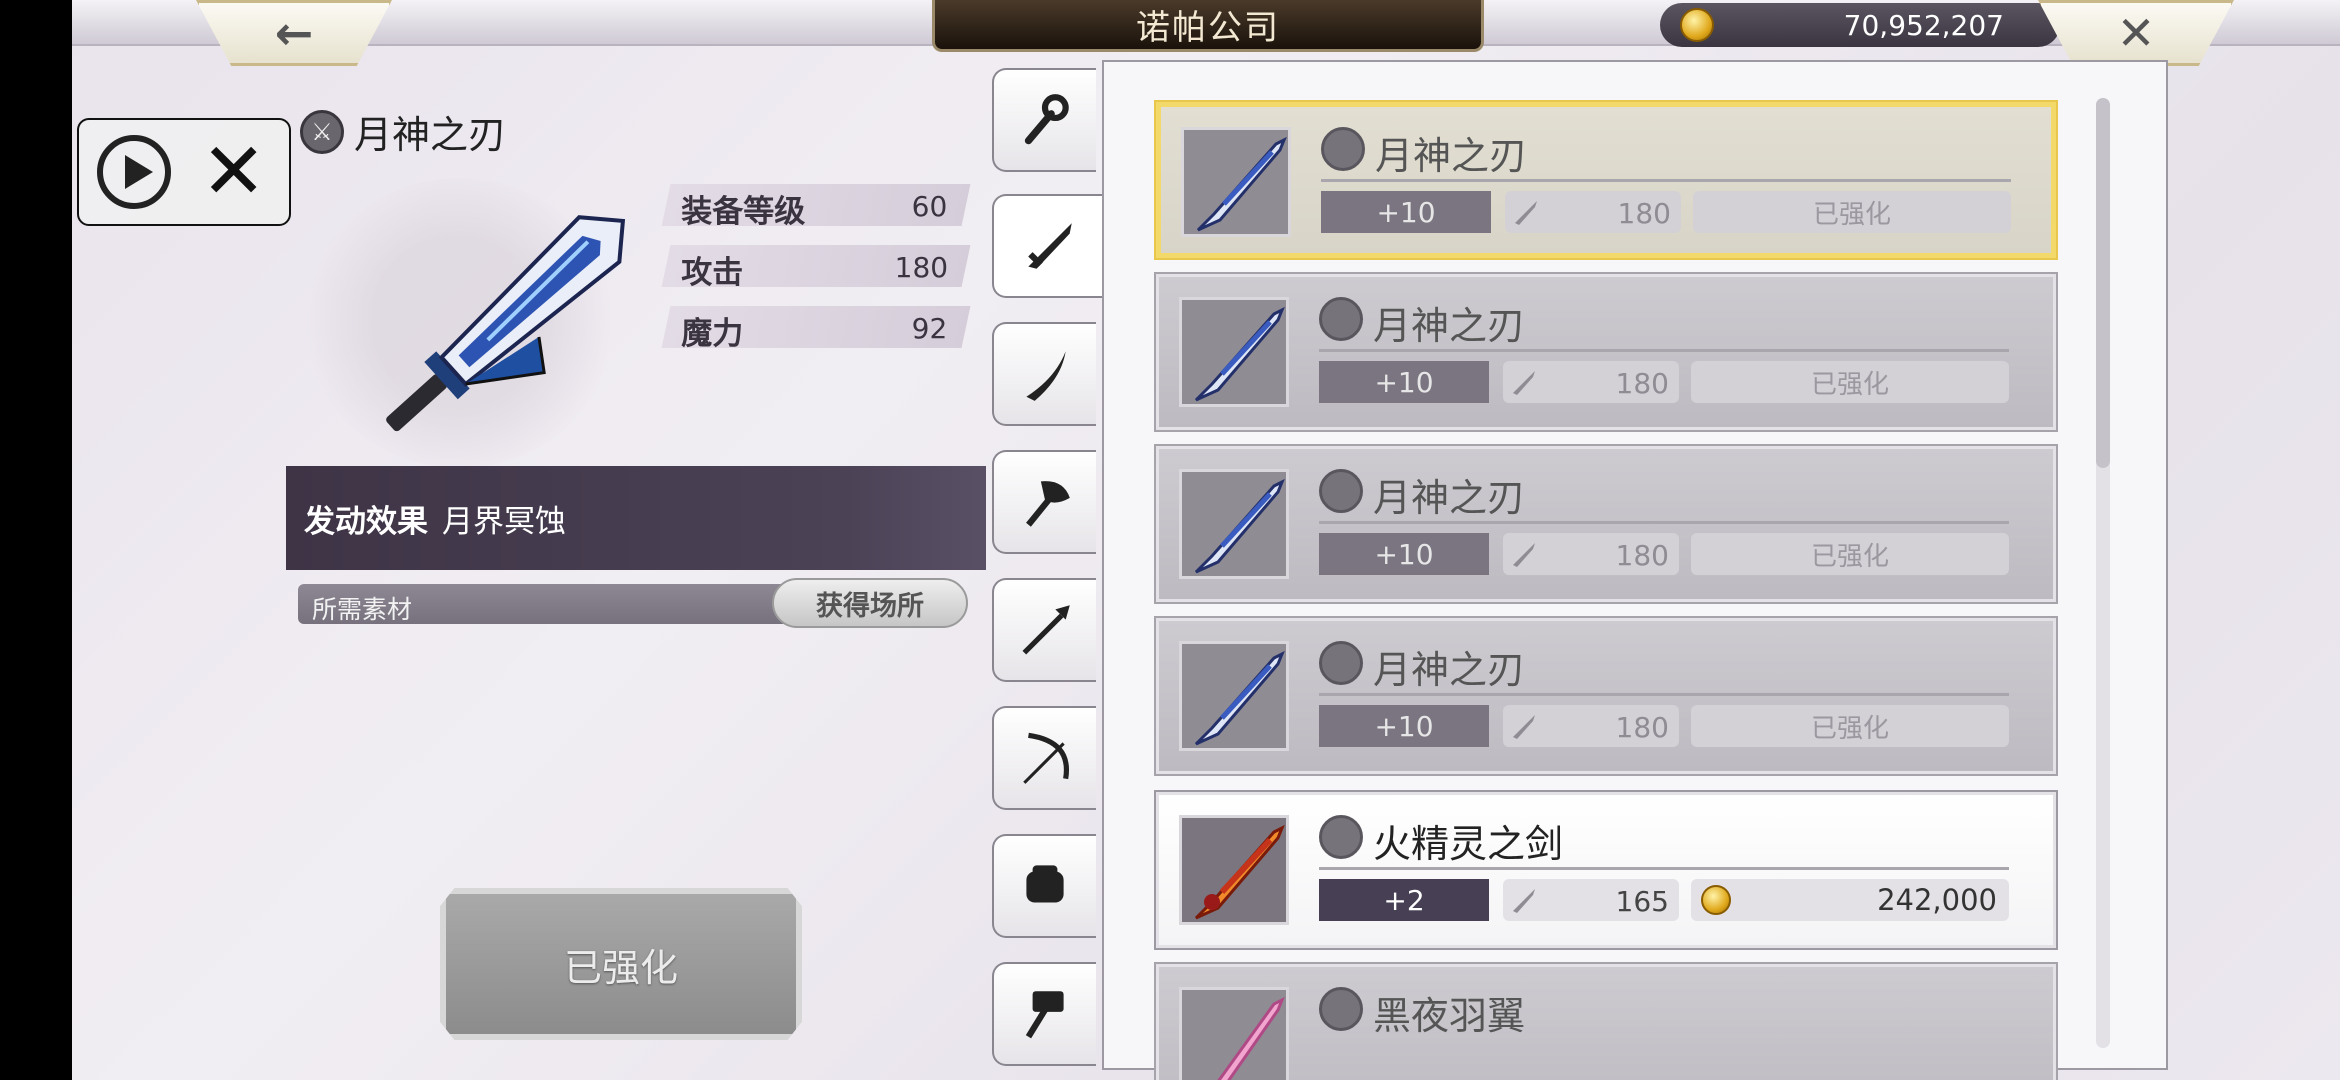 The width and height of the screenshot is (2340, 1080). What do you see at coordinates (1591, 900) in the screenshot?
I see `attack-stat: 165` at bounding box center [1591, 900].